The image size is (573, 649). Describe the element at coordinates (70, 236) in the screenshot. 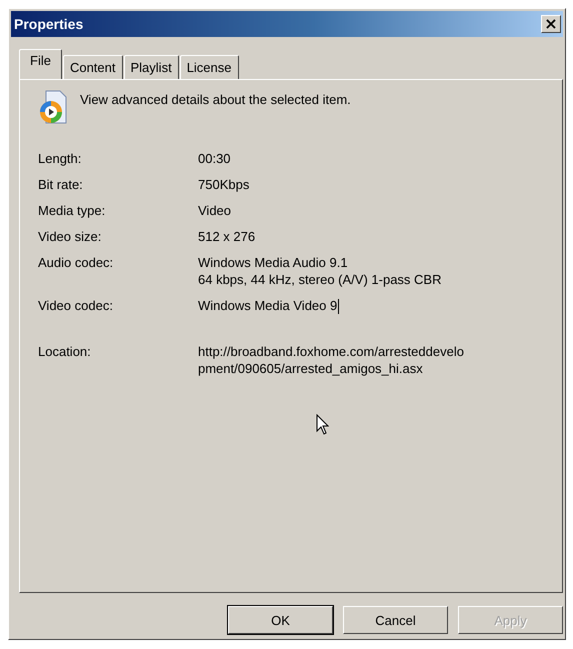

I see `field-label: Video size:` at that location.